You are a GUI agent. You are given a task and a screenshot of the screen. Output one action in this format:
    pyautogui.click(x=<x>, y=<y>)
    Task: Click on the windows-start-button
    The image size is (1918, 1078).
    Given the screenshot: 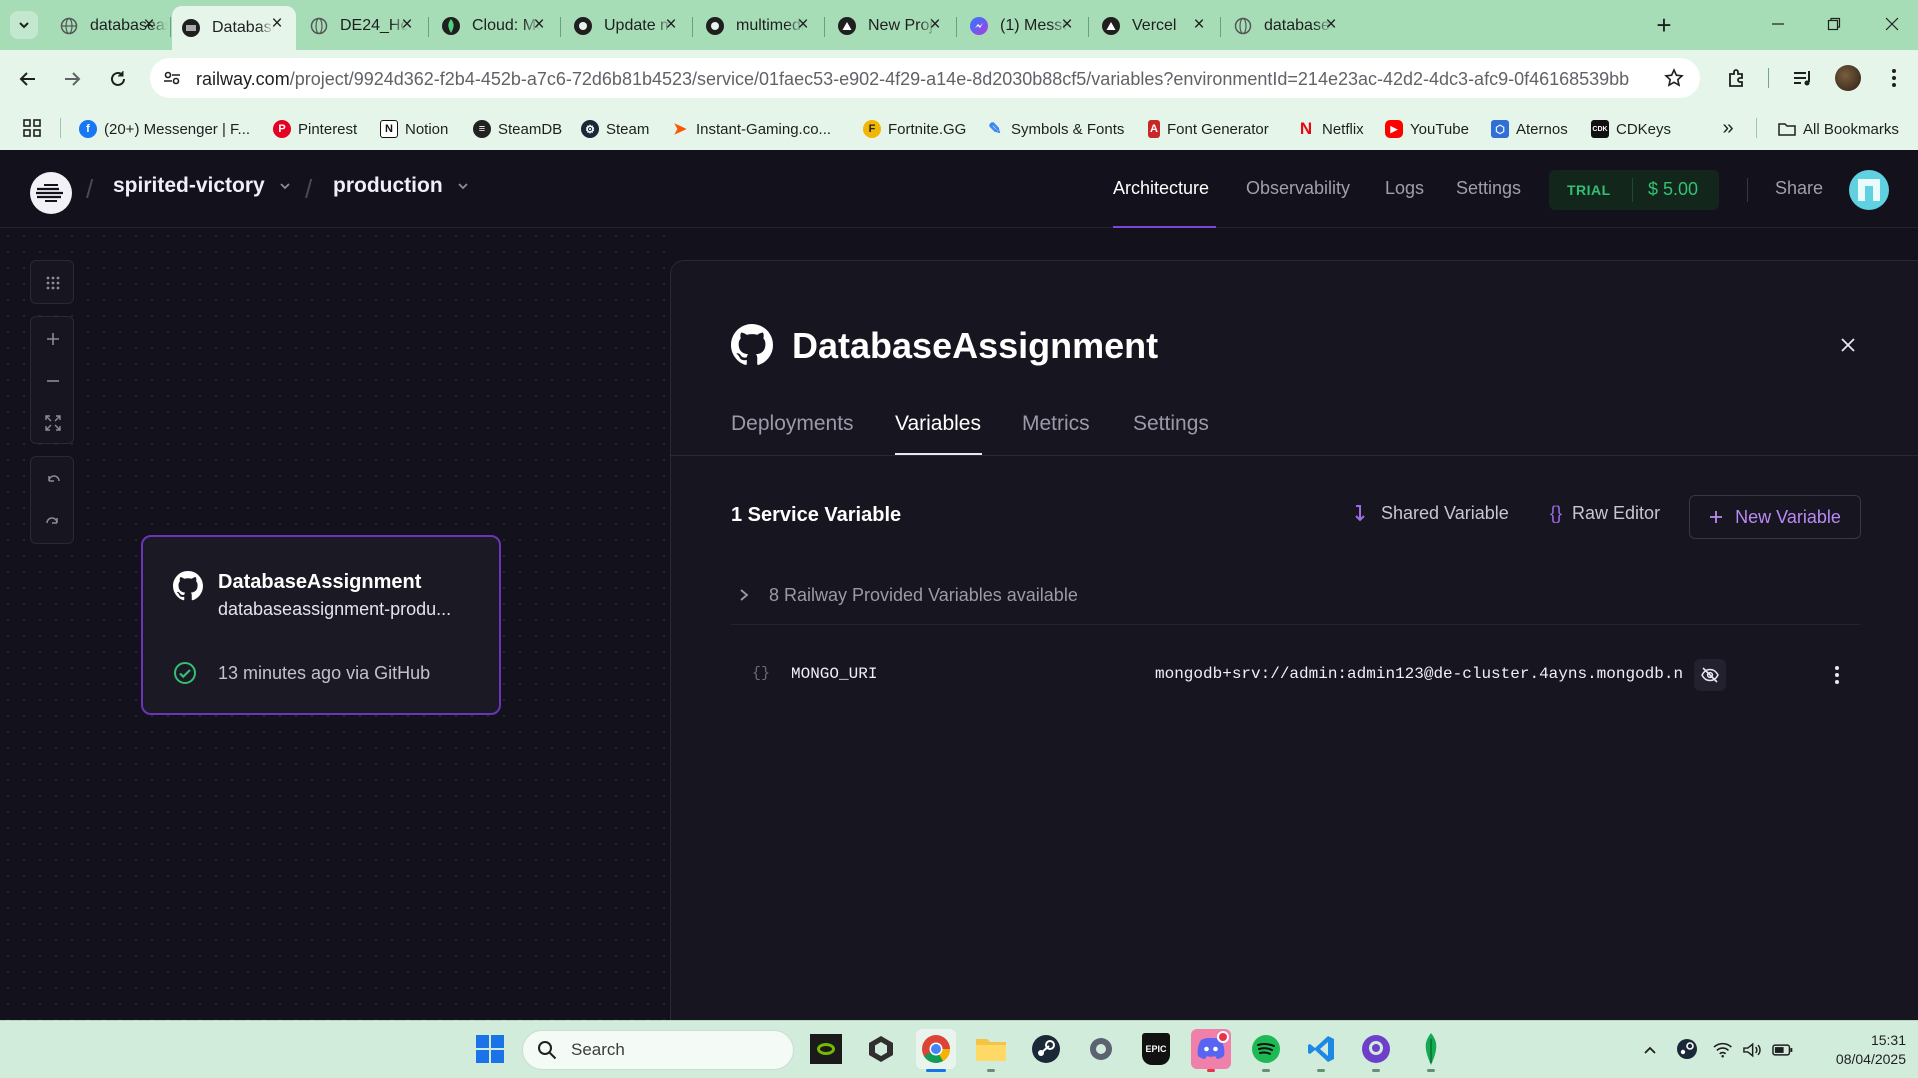 What is the action you would take?
    pyautogui.click(x=490, y=1049)
    